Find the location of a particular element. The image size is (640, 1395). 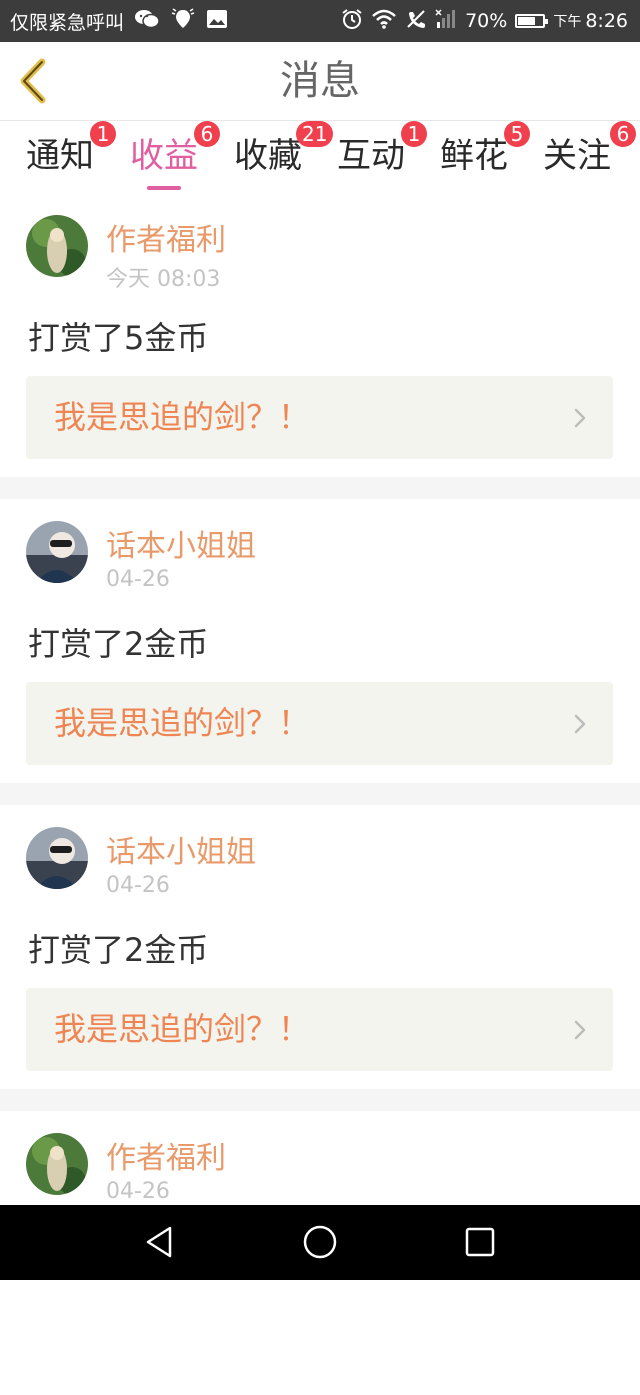

tab-label: 鲜花 is located at coordinates (474, 156).